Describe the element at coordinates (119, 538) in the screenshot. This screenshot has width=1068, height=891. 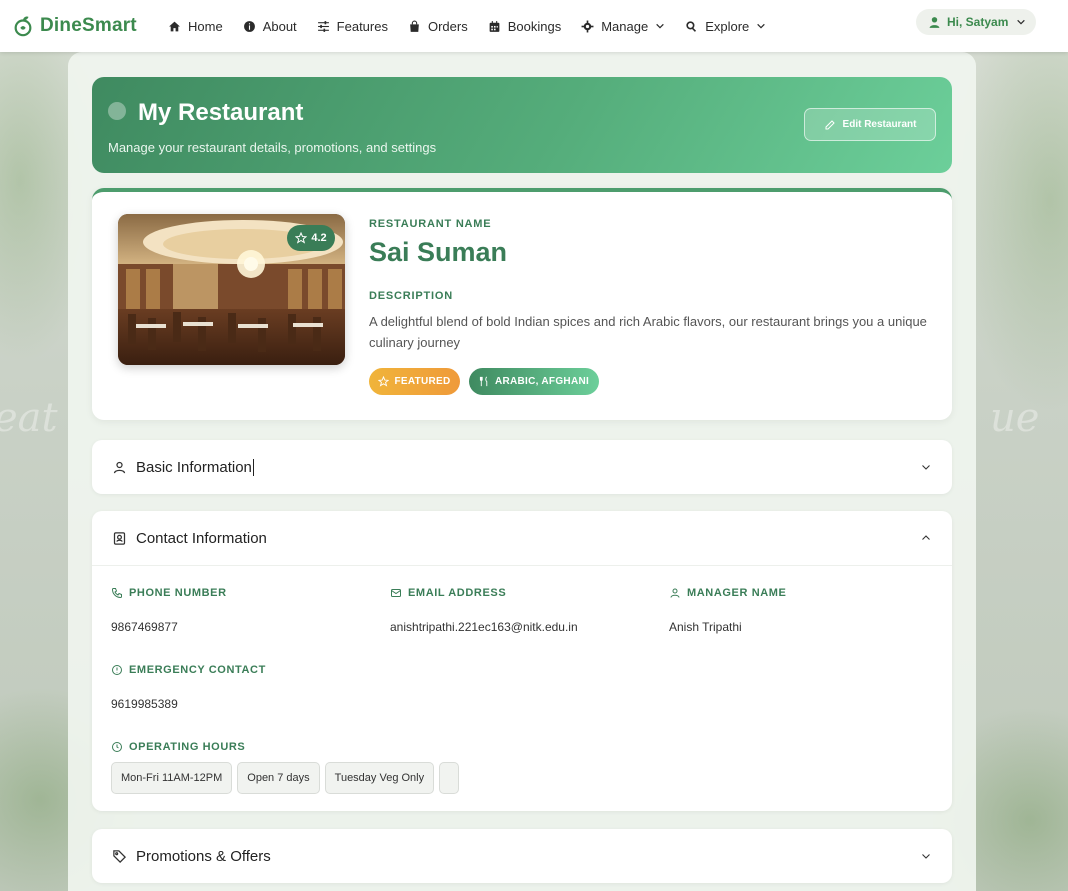
I see `contact-card-icon` at that location.